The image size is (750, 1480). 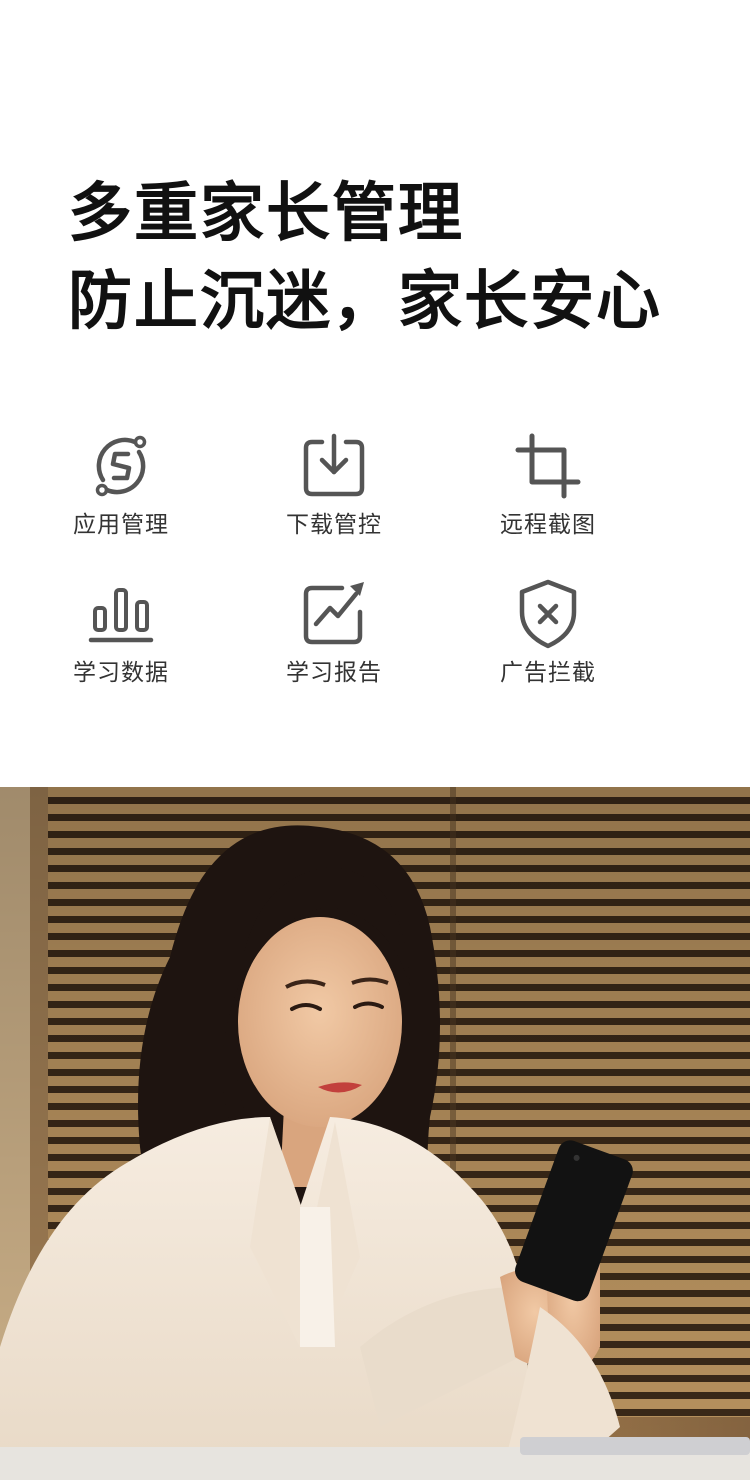 What do you see at coordinates (121, 525) in the screenshot?
I see `feature-label: 应用管理` at bounding box center [121, 525].